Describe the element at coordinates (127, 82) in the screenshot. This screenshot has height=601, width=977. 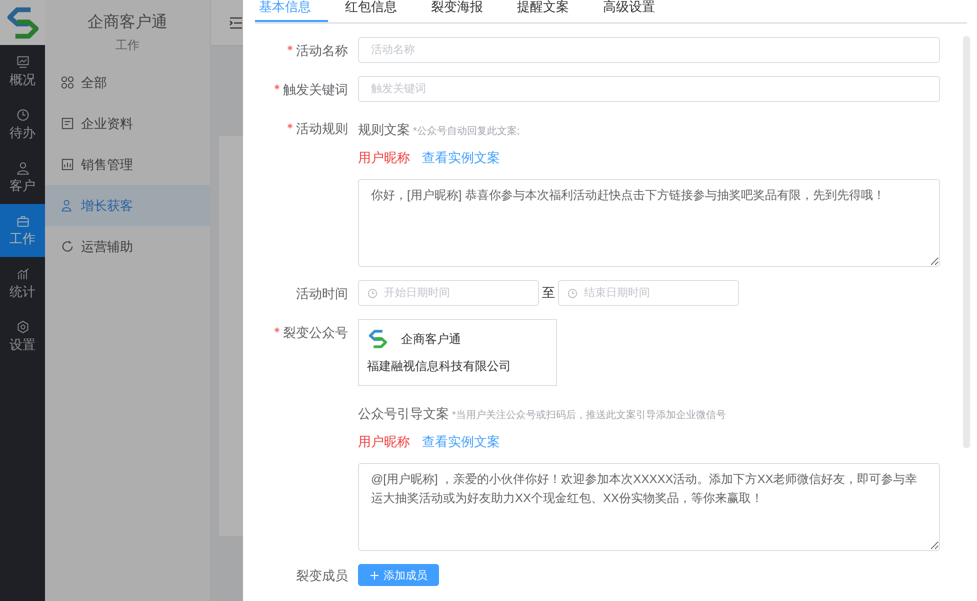
I see `submenu-item: 全部` at that location.